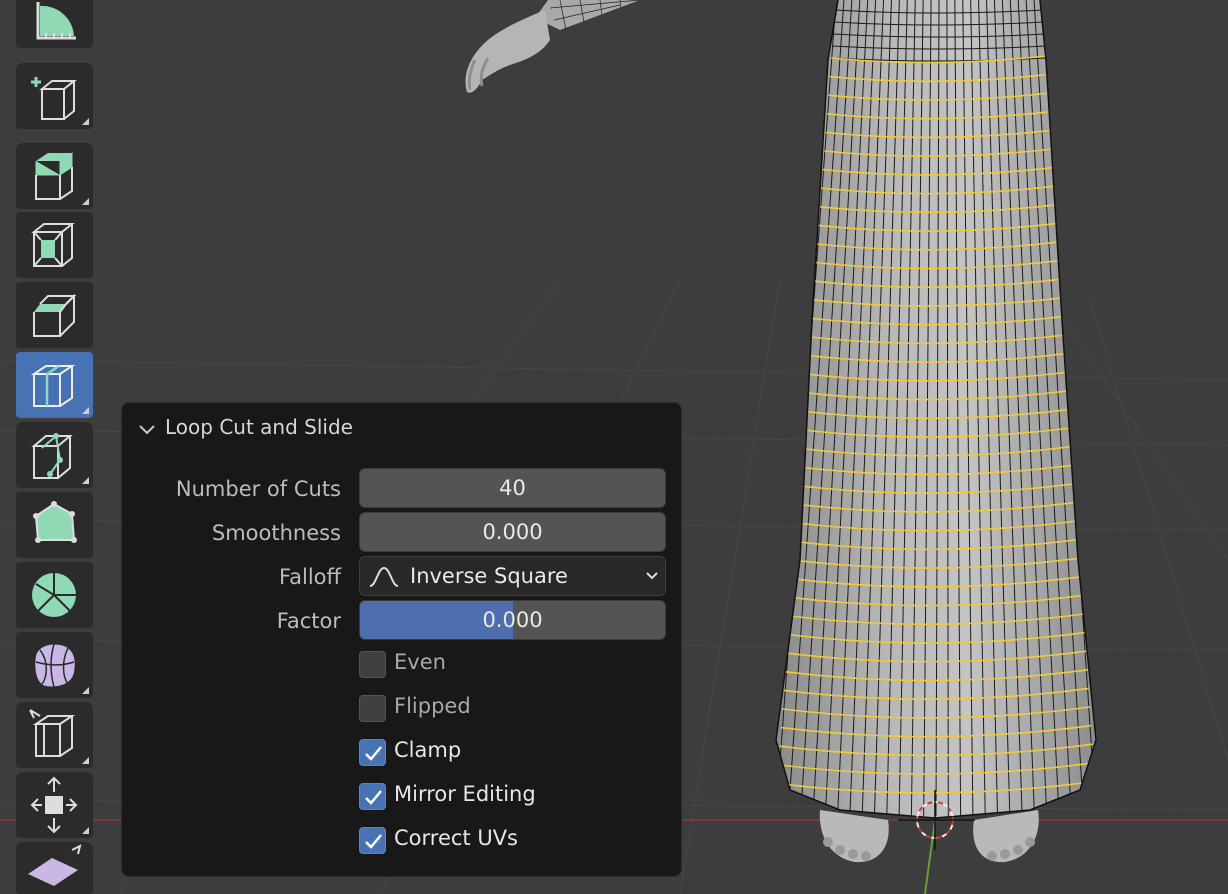 This screenshot has height=894, width=1228. Describe the element at coordinates (55, 522) in the screenshot. I see `poly-build-tool-icon` at that location.